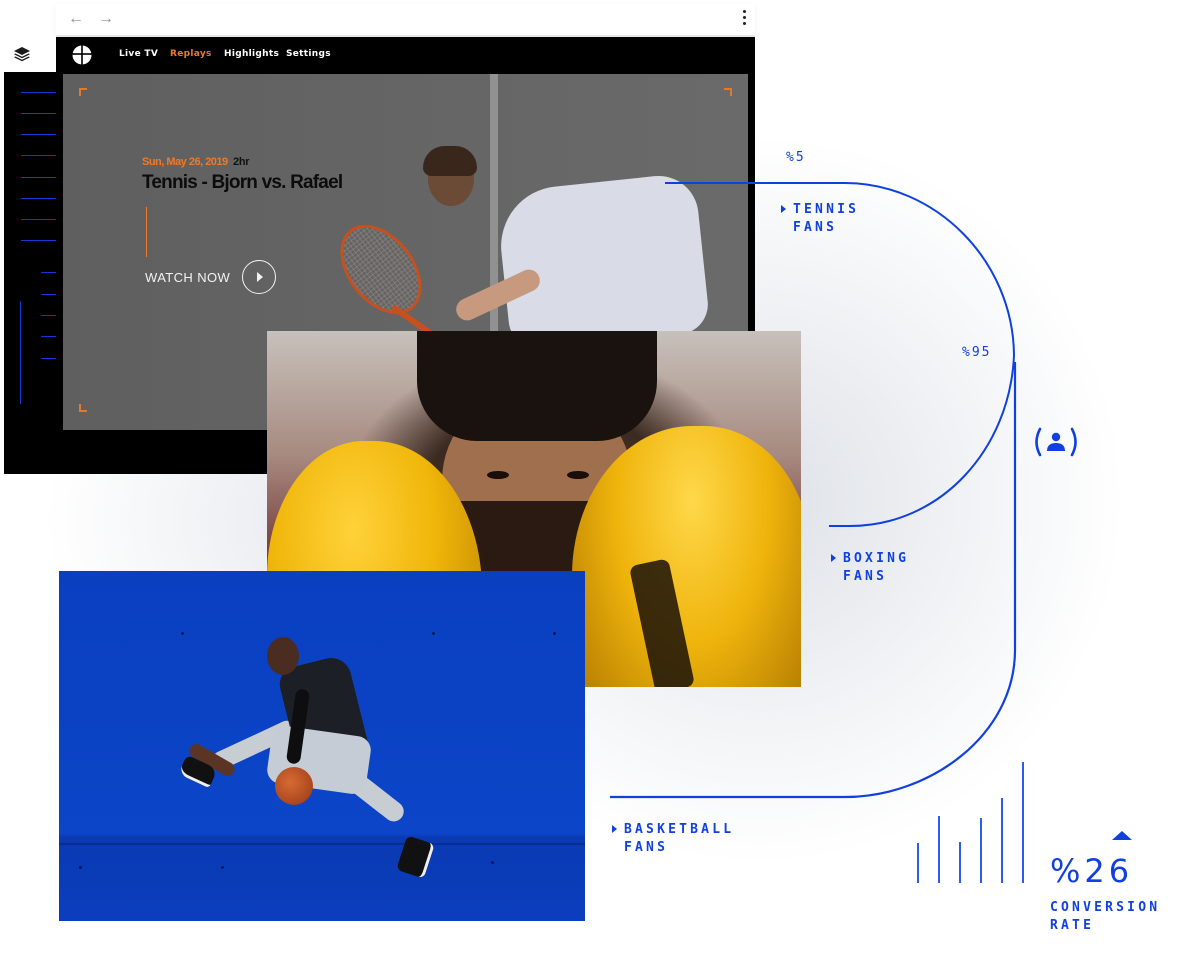  What do you see at coordinates (22, 54) in the screenshot?
I see `layers-icon` at bounding box center [22, 54].